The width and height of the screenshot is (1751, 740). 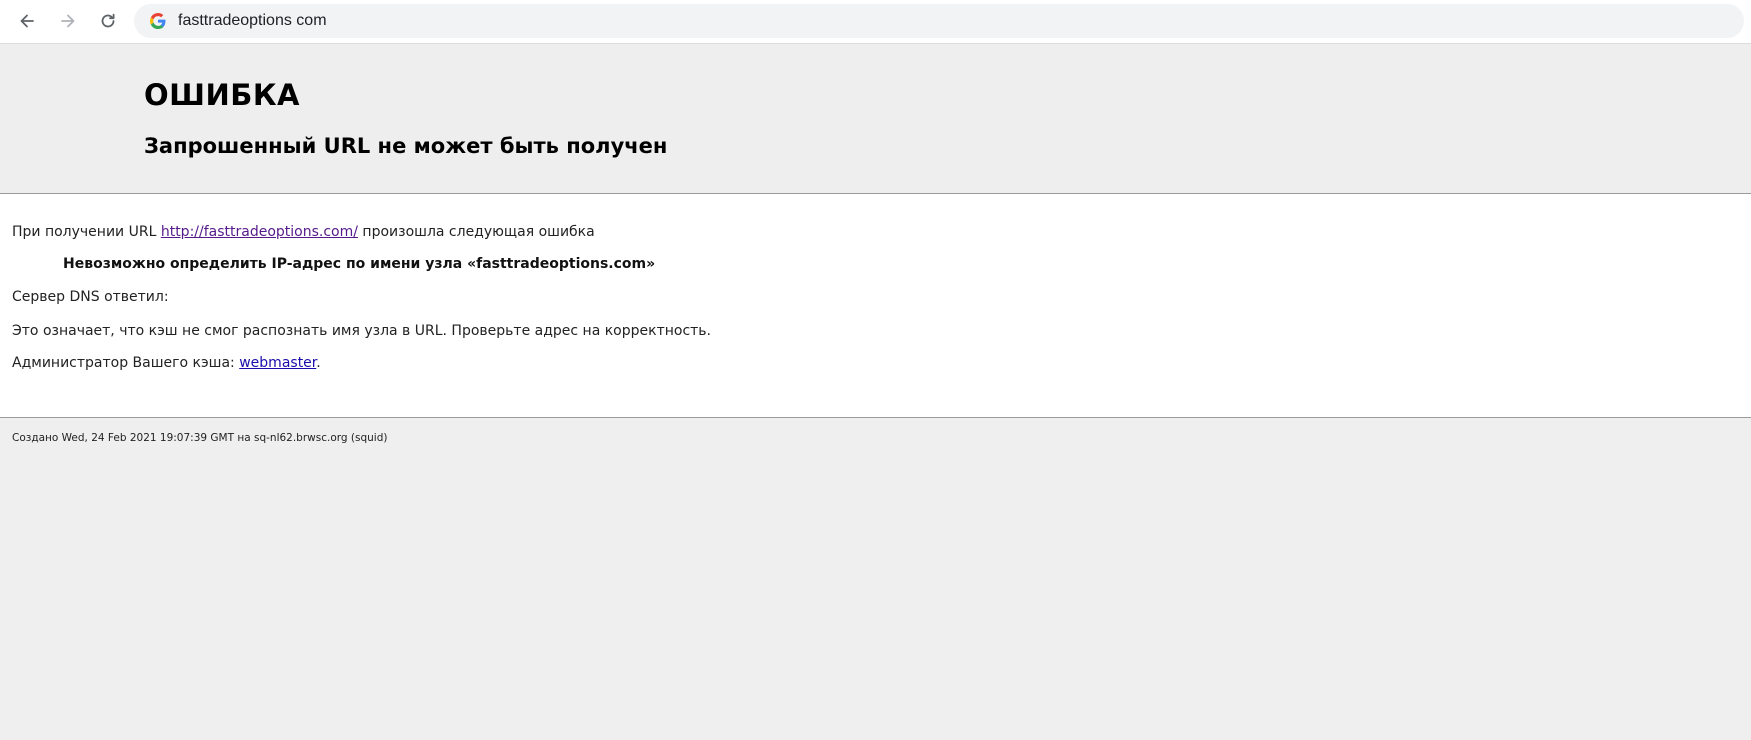 I want to click on browser-toolbar: fasttradeoptions com, so click(x=875, y=22).